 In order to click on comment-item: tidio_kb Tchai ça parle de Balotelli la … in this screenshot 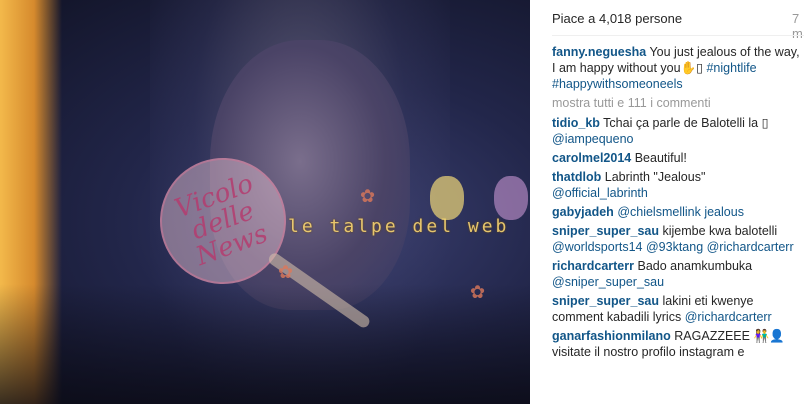, I will do `click(677, 131)`.